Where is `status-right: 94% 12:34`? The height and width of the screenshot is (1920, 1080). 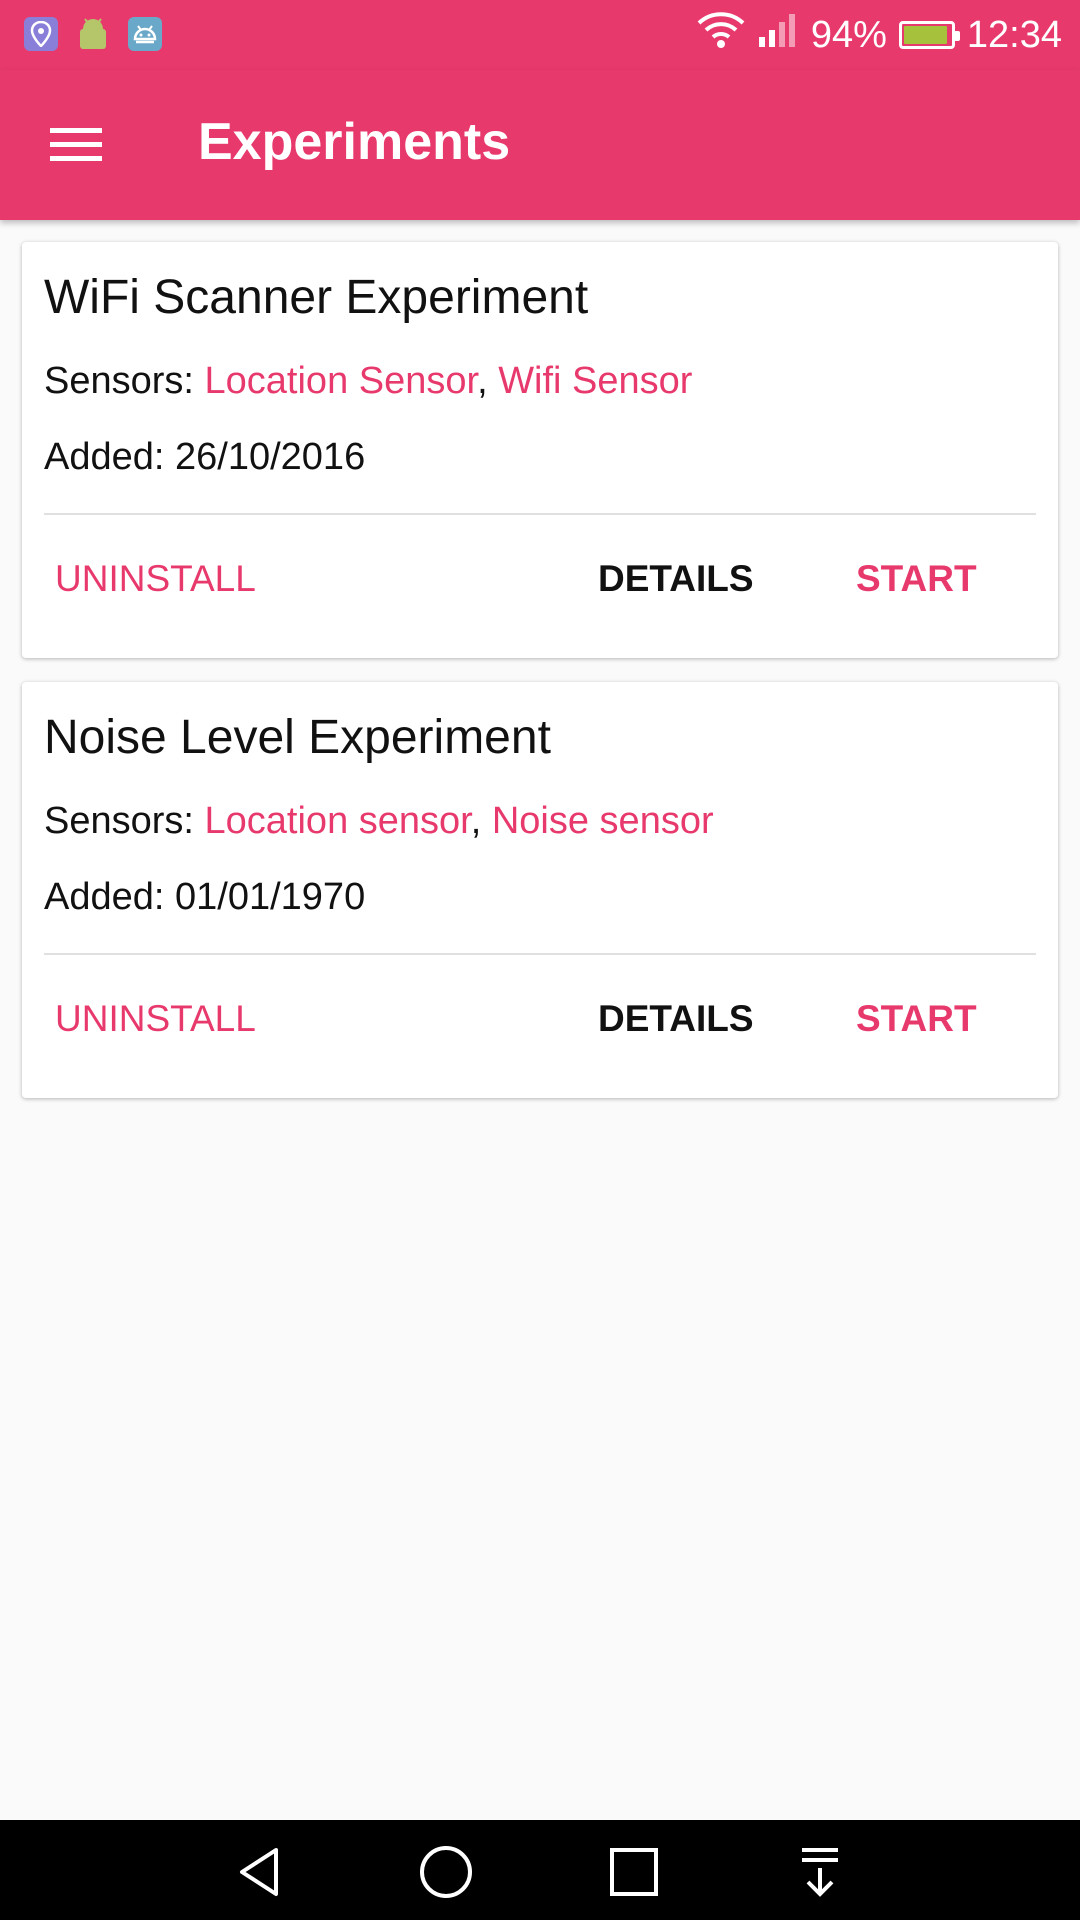 status-right: 94% 12:34 is located at coordinates (879, 35).